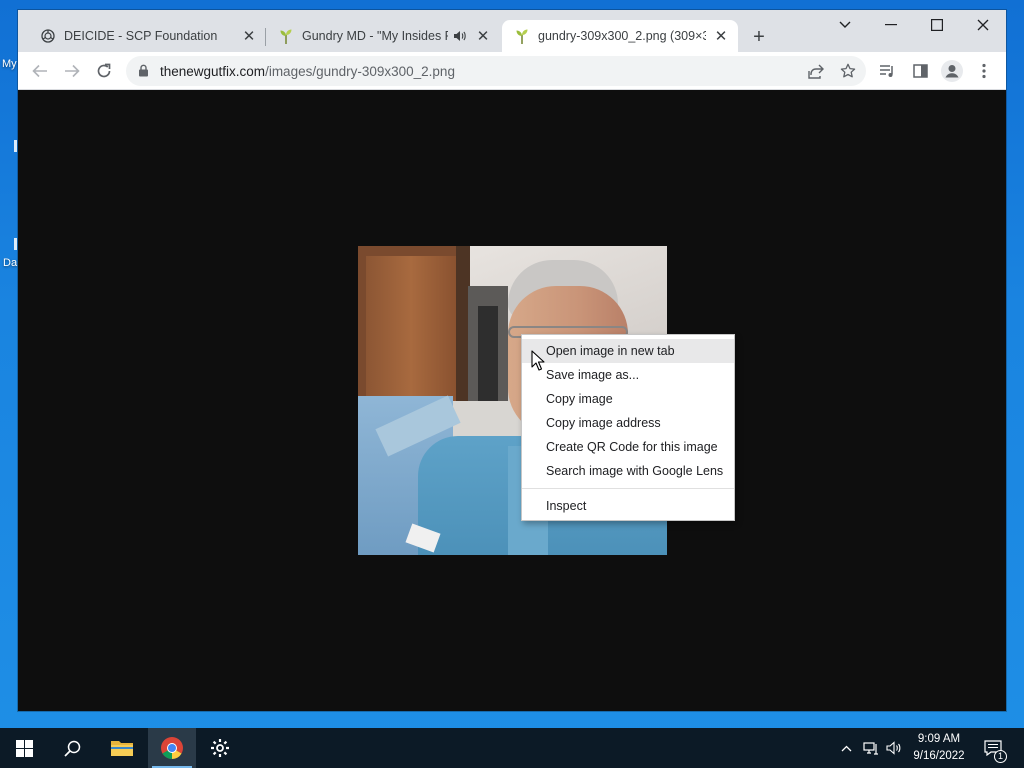  Describe the element at coordinates (141, 36) in the screenshot. I see `tab-title: DEICIDE - SCP Foundation` at that location.